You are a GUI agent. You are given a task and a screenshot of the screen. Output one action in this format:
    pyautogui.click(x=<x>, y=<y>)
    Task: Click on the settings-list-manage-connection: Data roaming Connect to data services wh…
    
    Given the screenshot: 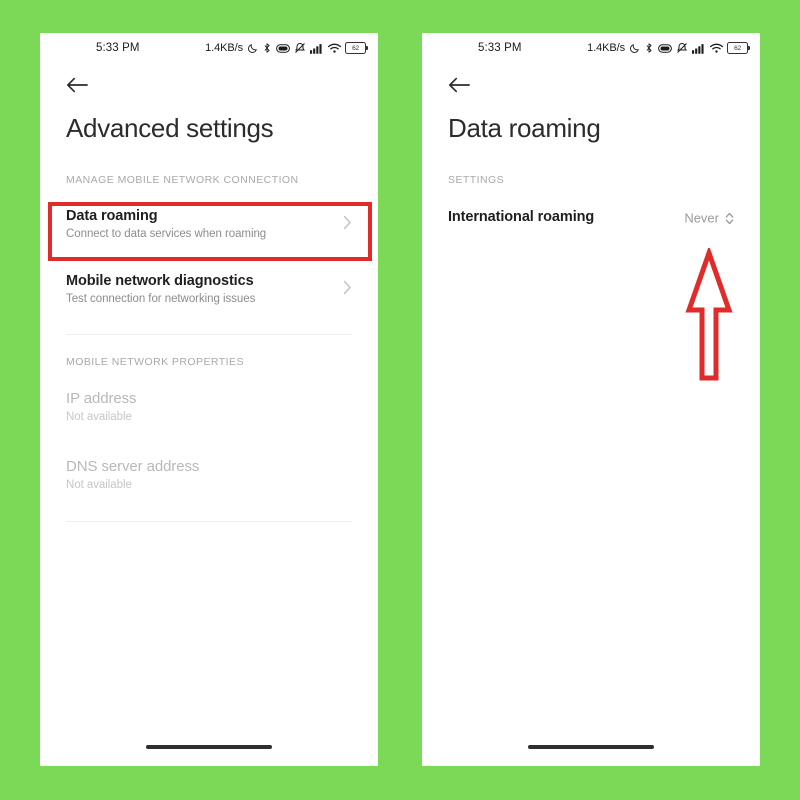 What is the action you would take?
    pyautogui.click(x=209, y=257)
    